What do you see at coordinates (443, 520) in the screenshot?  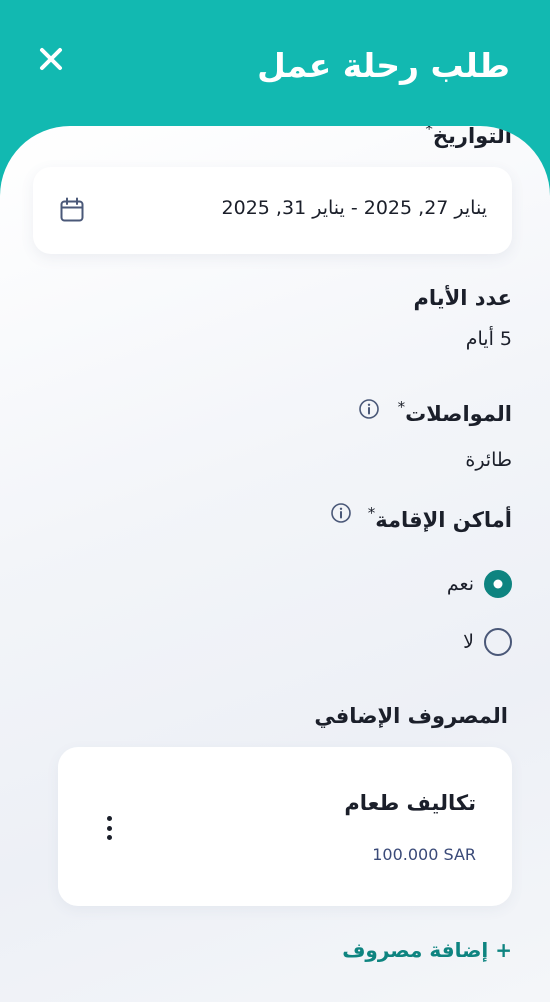 I see `accommodation-label-text: أماكن الإقامة` at bounding box center [443, 520].